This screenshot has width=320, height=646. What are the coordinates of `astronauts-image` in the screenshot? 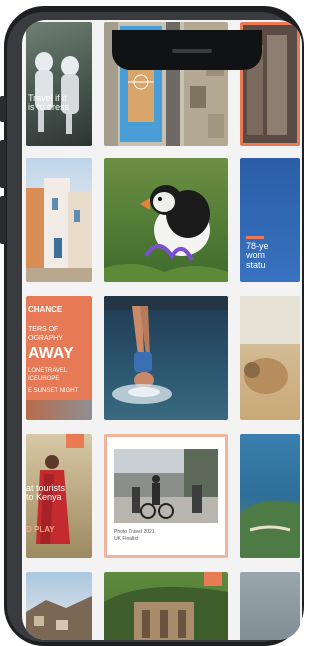 It's located at (57, 93).